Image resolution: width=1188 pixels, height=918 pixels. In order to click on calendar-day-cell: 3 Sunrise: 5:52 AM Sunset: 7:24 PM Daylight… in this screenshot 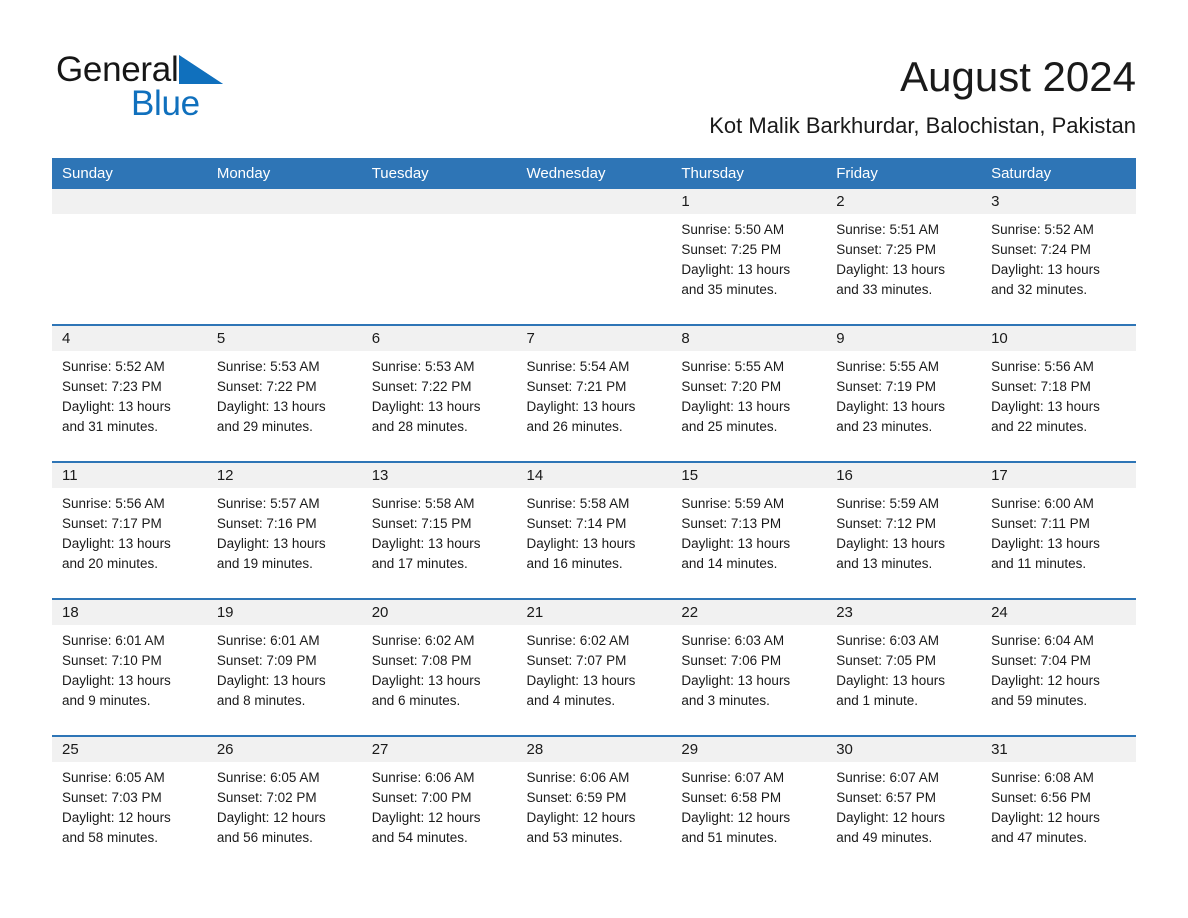, I will do `click(1058, 257)`.